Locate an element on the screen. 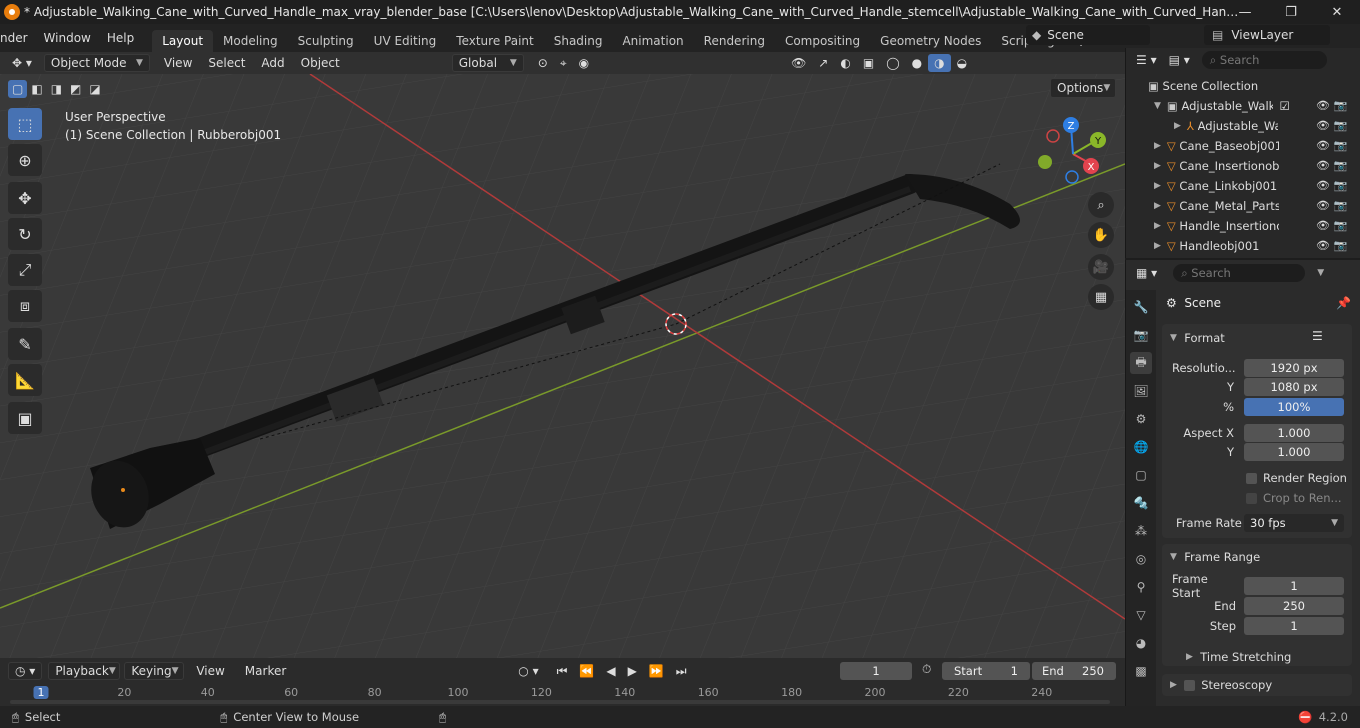 The height and width of the screenshot is (728, 1360). start-frame-field: Start 1 is located at coordinates (986, 671).